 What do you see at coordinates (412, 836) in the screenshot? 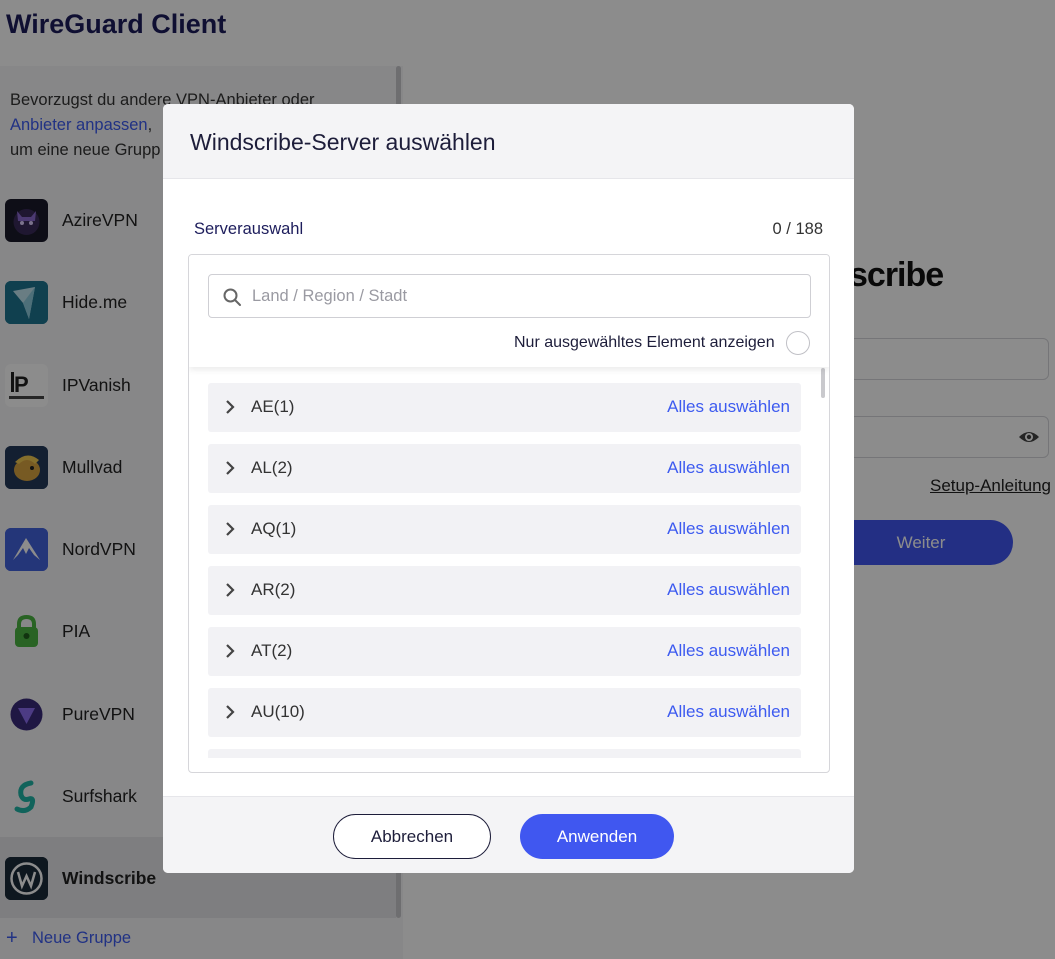
I see `cancel-button: Abbrechen` at bounding box center [412, 836].